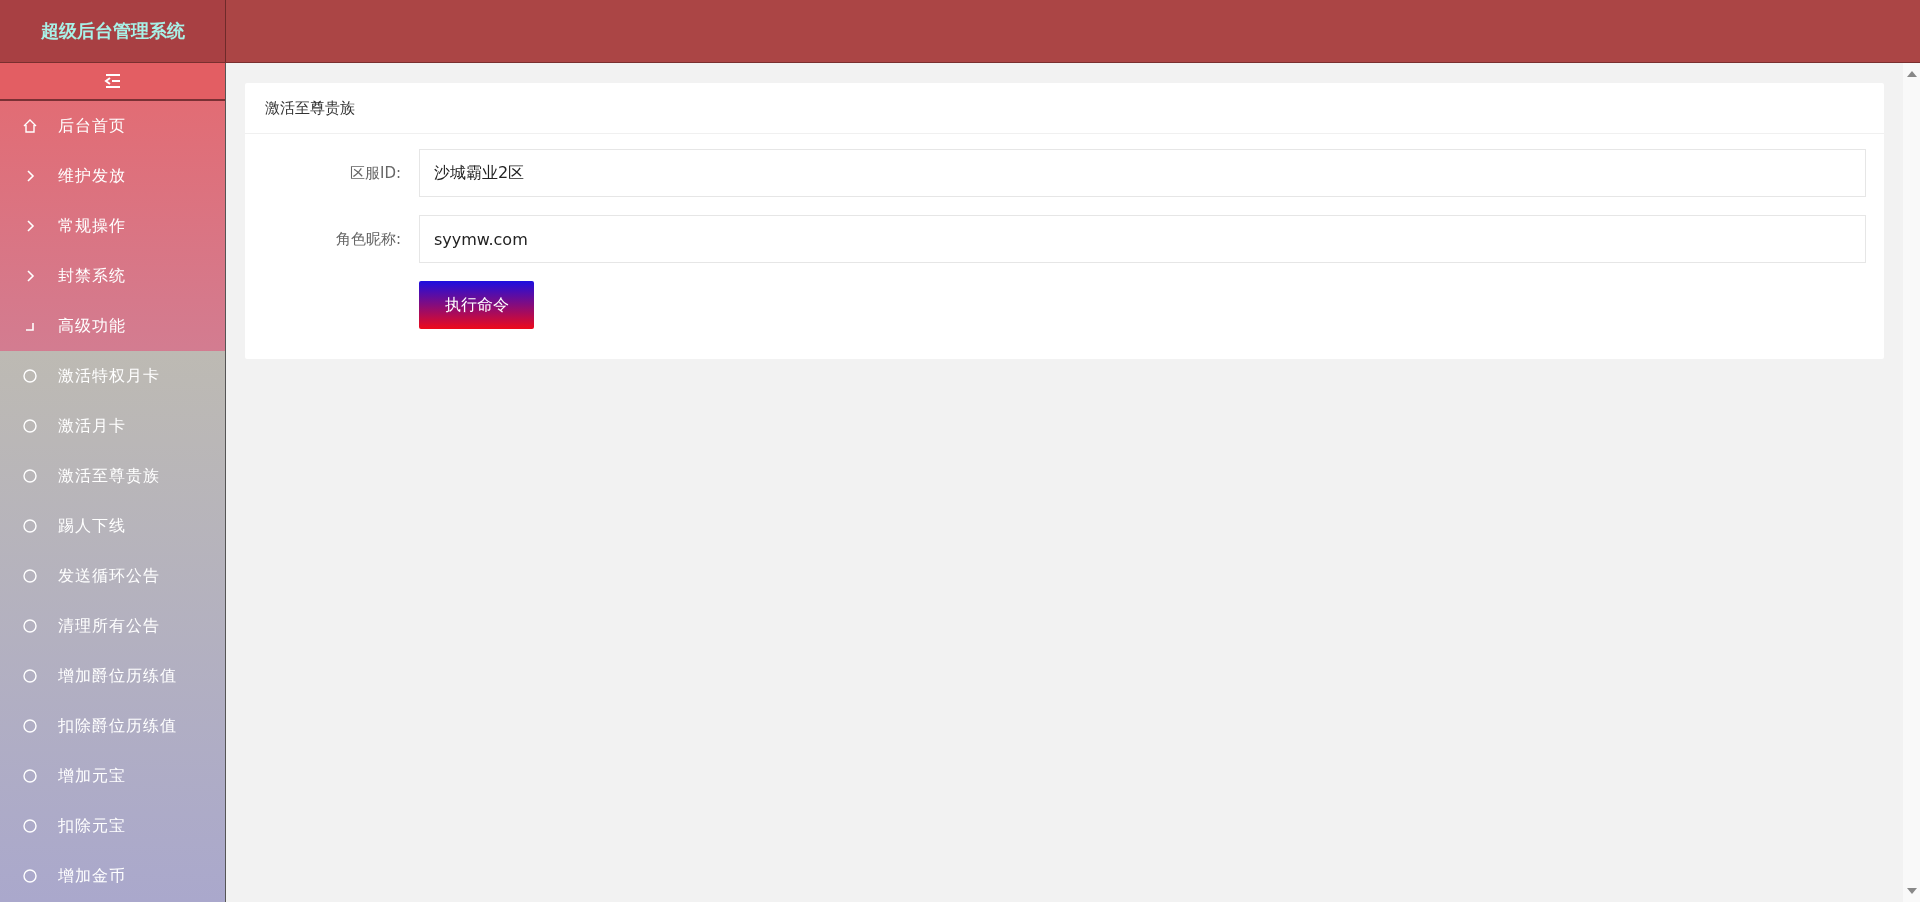 This screenshot has width=1920, height=902. I want to click on menu-icon, so click(112, 81).